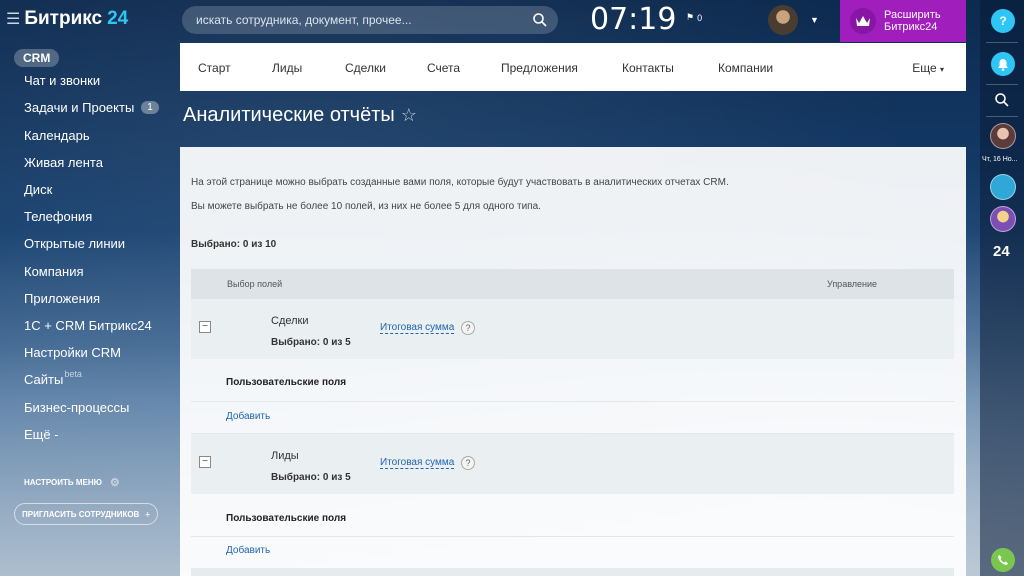  I want to click on sidebar-item-feed: Живая лента, so click(85, 162).